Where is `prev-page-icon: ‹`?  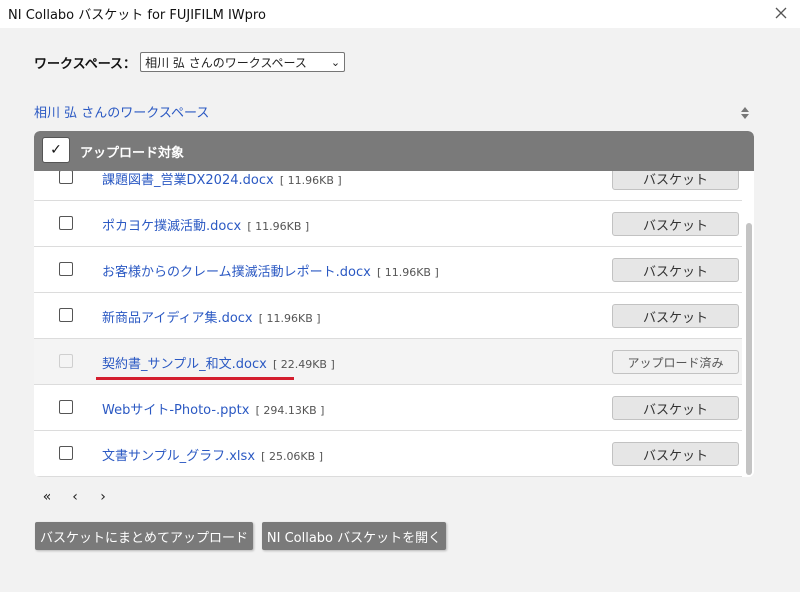 prev-page-icon: ‹ is located at coordinates (75, 497).